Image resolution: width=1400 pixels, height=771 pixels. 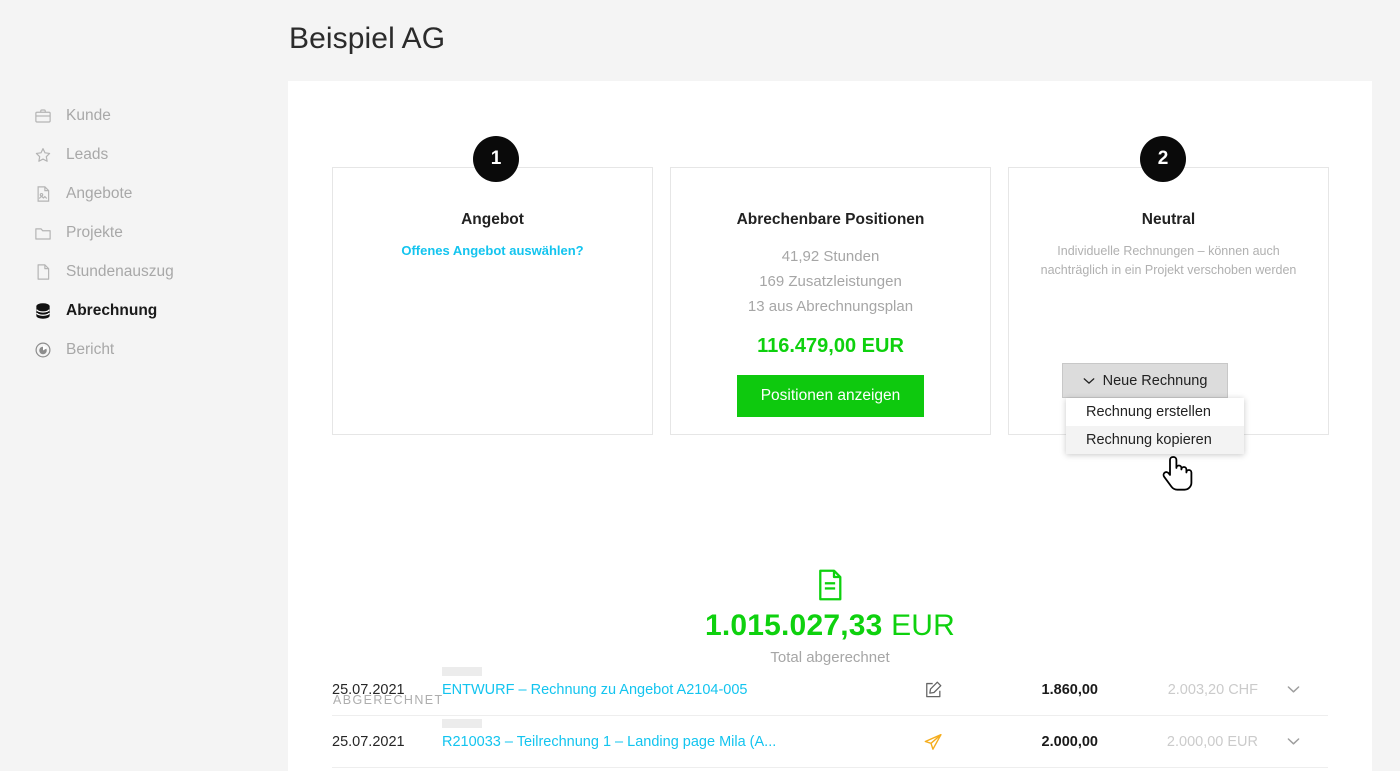 I want to click on sidebar-item-angebote: Angebote, so click(x=149, y=193).